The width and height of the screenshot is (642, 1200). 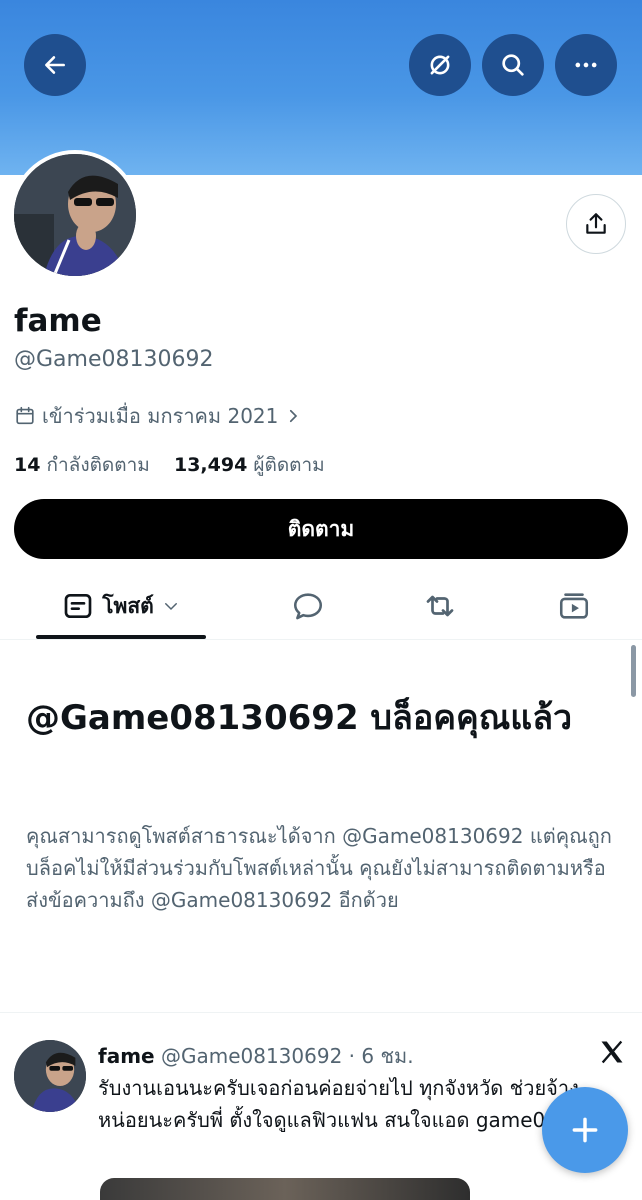 What do you see at coordinates (98, 465) in the screenshot?
I see `following-label: กำลังติดตาม` at bounding box center [98, 465].